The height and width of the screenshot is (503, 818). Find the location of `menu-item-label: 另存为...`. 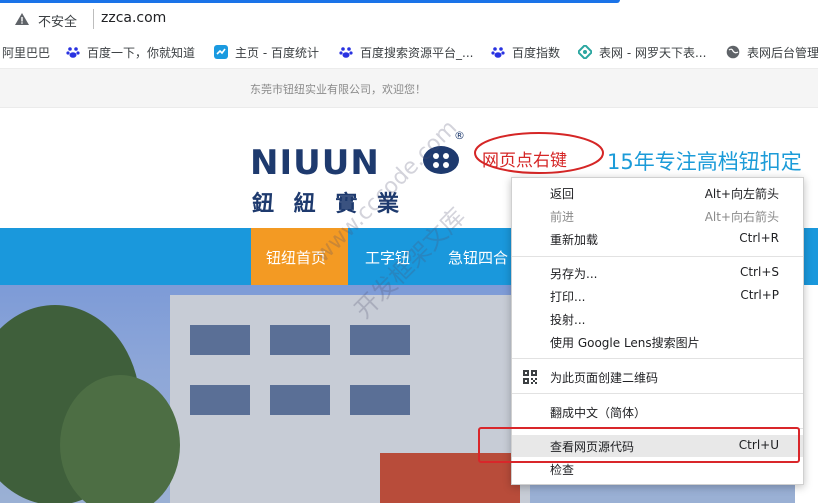

menu-item-label: 另存为... is located at coordinates (574, 274).